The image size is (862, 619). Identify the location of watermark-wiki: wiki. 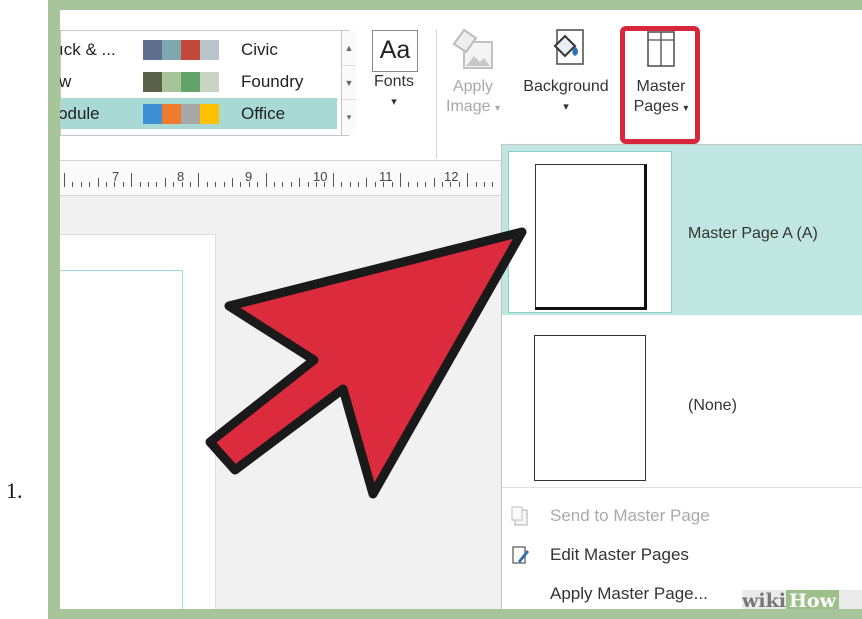
(764, 599).